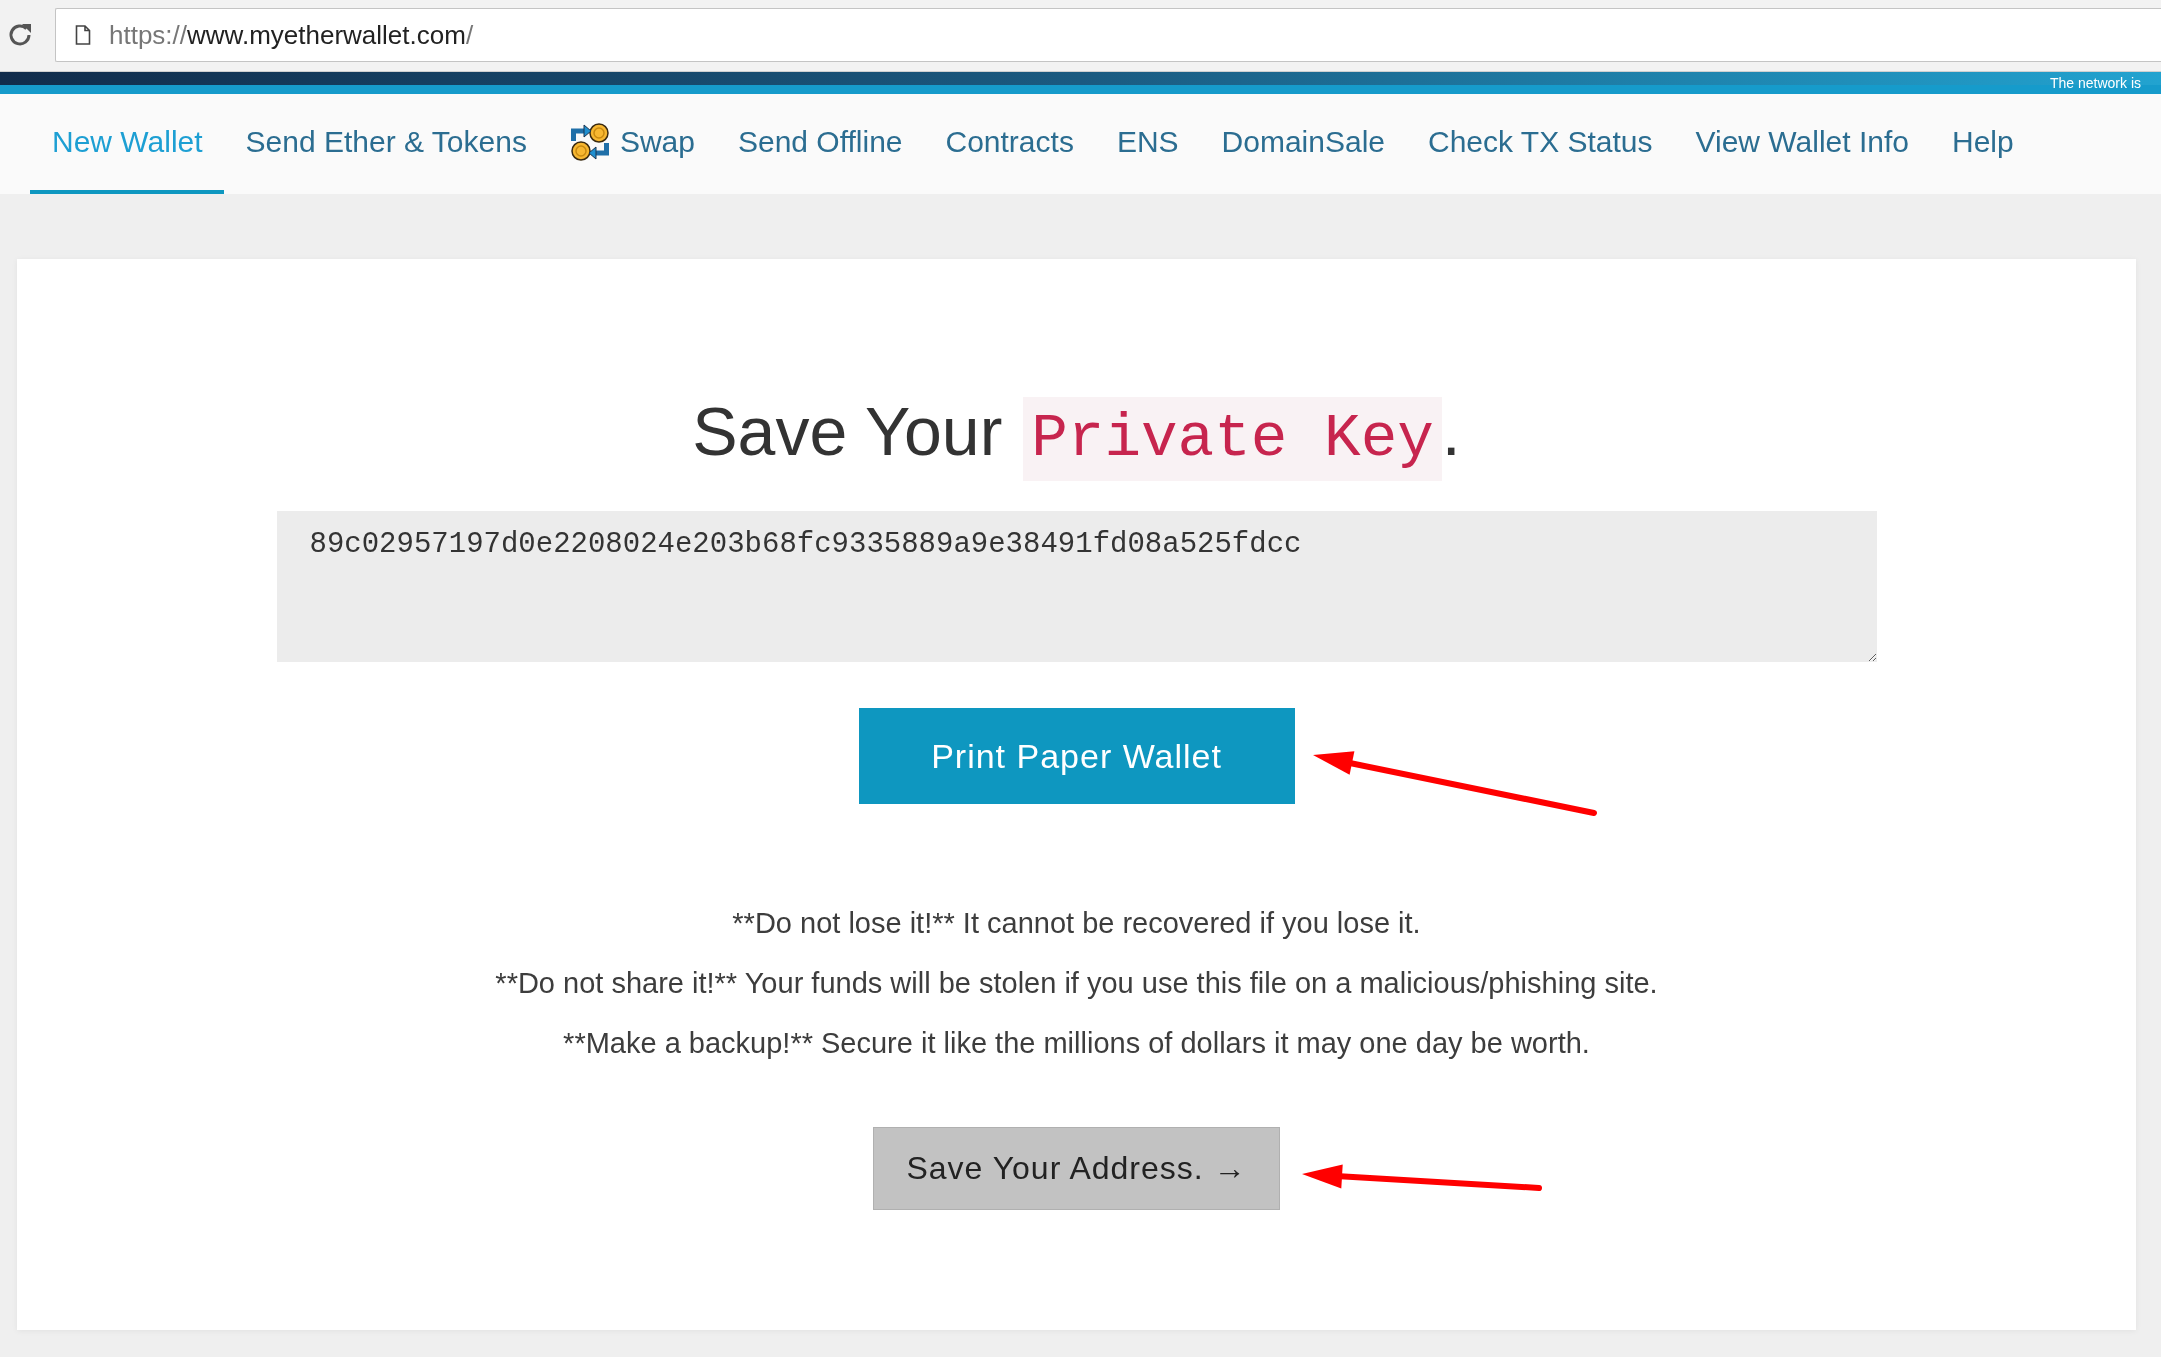 This screenshot has height=1357, width=2161. What do you see at coordinates (819, 144) in the screenshot?
I see `nav-tab: Send Offline` at bounding box center [819, 144].